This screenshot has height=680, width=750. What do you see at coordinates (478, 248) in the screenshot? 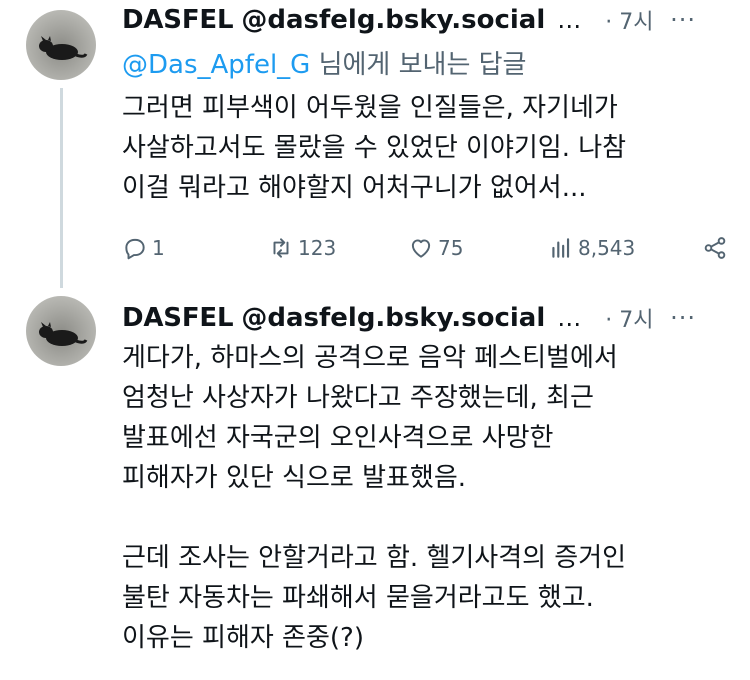
I see `like-button: 75` at bounding box center [478, 248].